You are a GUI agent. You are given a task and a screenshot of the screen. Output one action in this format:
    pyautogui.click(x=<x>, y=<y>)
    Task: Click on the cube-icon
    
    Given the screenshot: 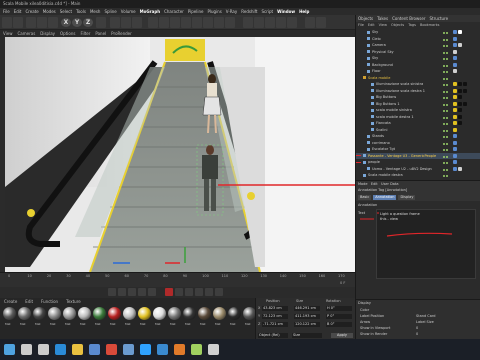 What is the action you would take?
    pyautogui.click(x=153, y=22)
    